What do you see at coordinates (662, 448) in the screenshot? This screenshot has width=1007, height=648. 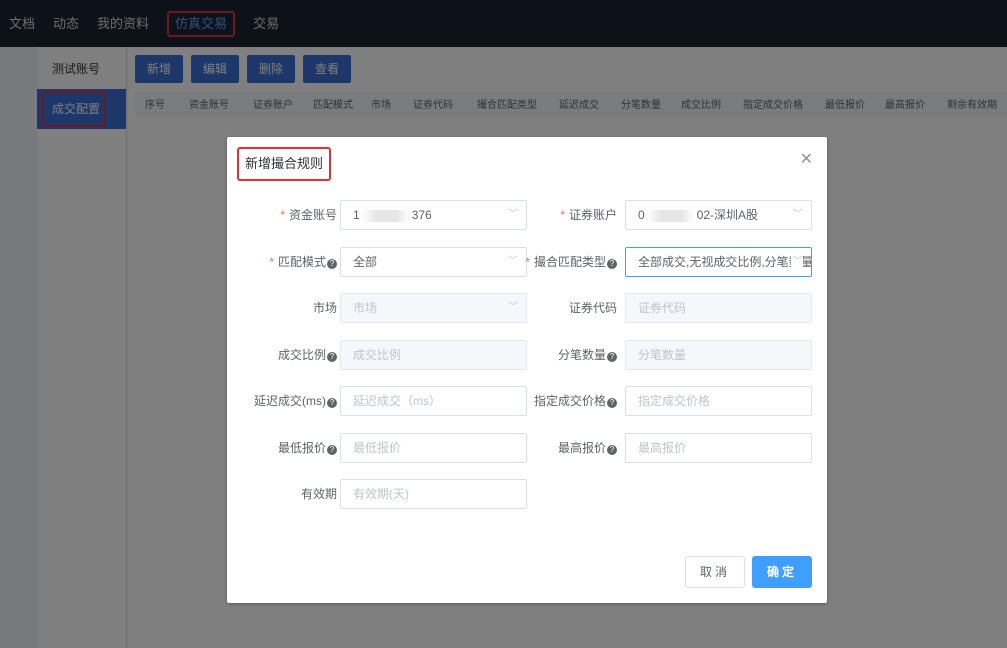 I see `max-price-placeholder: 最高报价` at bounding box center [662, 448].